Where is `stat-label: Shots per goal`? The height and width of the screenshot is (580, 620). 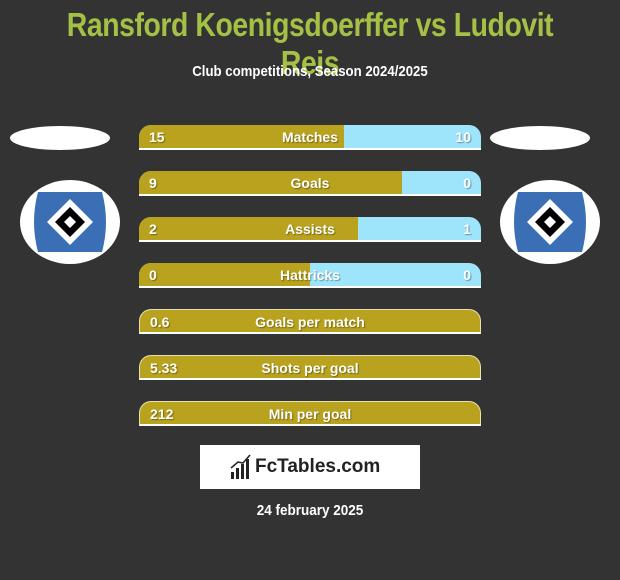 stat-label: Shots per goal is located at coordinates (310, 368).